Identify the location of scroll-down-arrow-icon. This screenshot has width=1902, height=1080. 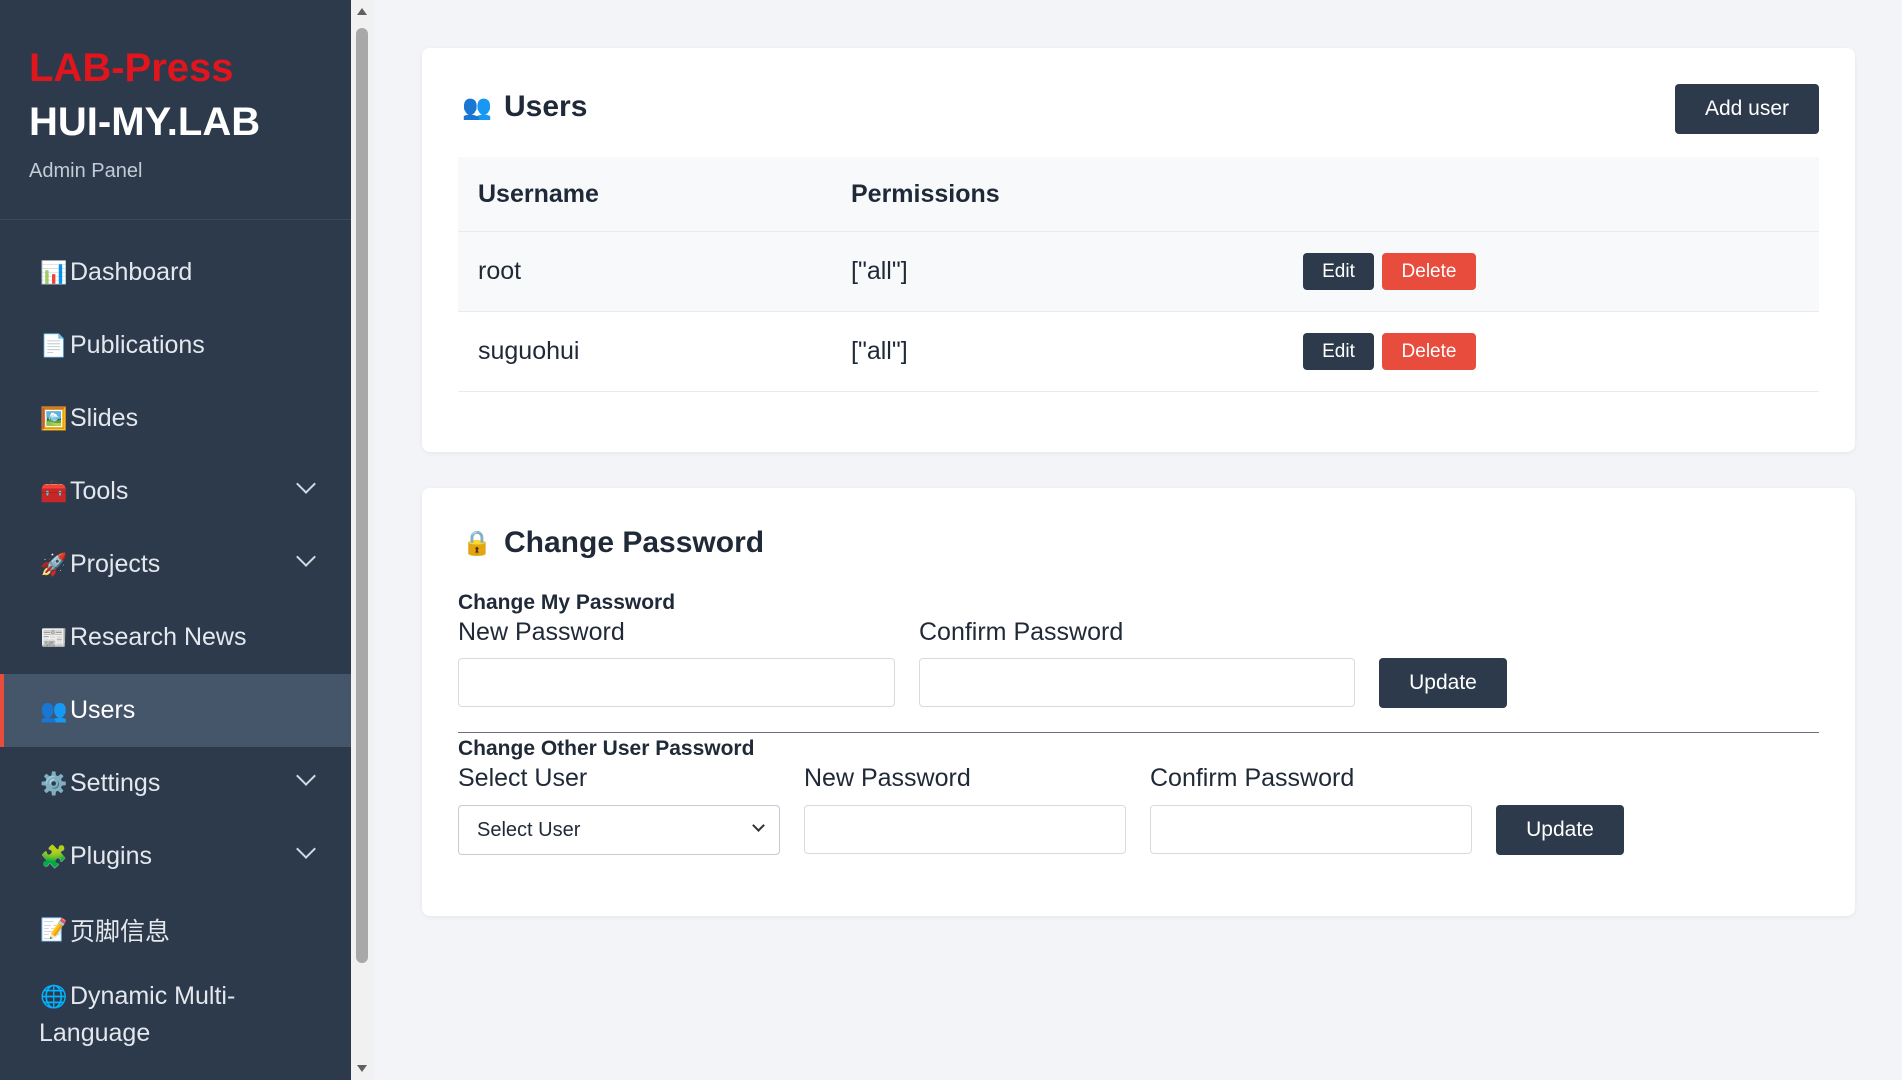
(362, 1068).